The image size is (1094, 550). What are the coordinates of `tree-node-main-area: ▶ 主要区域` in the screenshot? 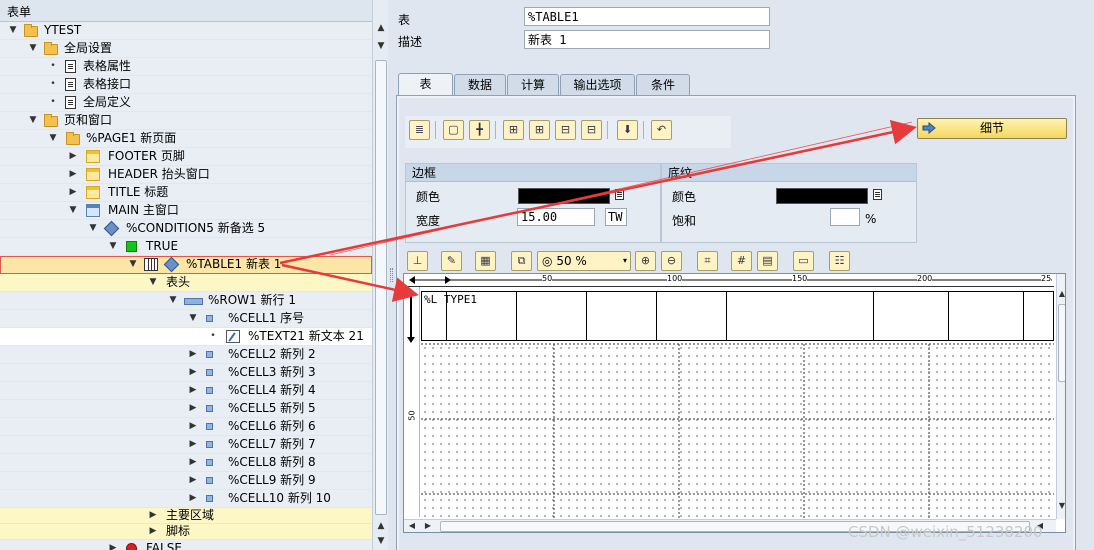 It's located at (186, 516).